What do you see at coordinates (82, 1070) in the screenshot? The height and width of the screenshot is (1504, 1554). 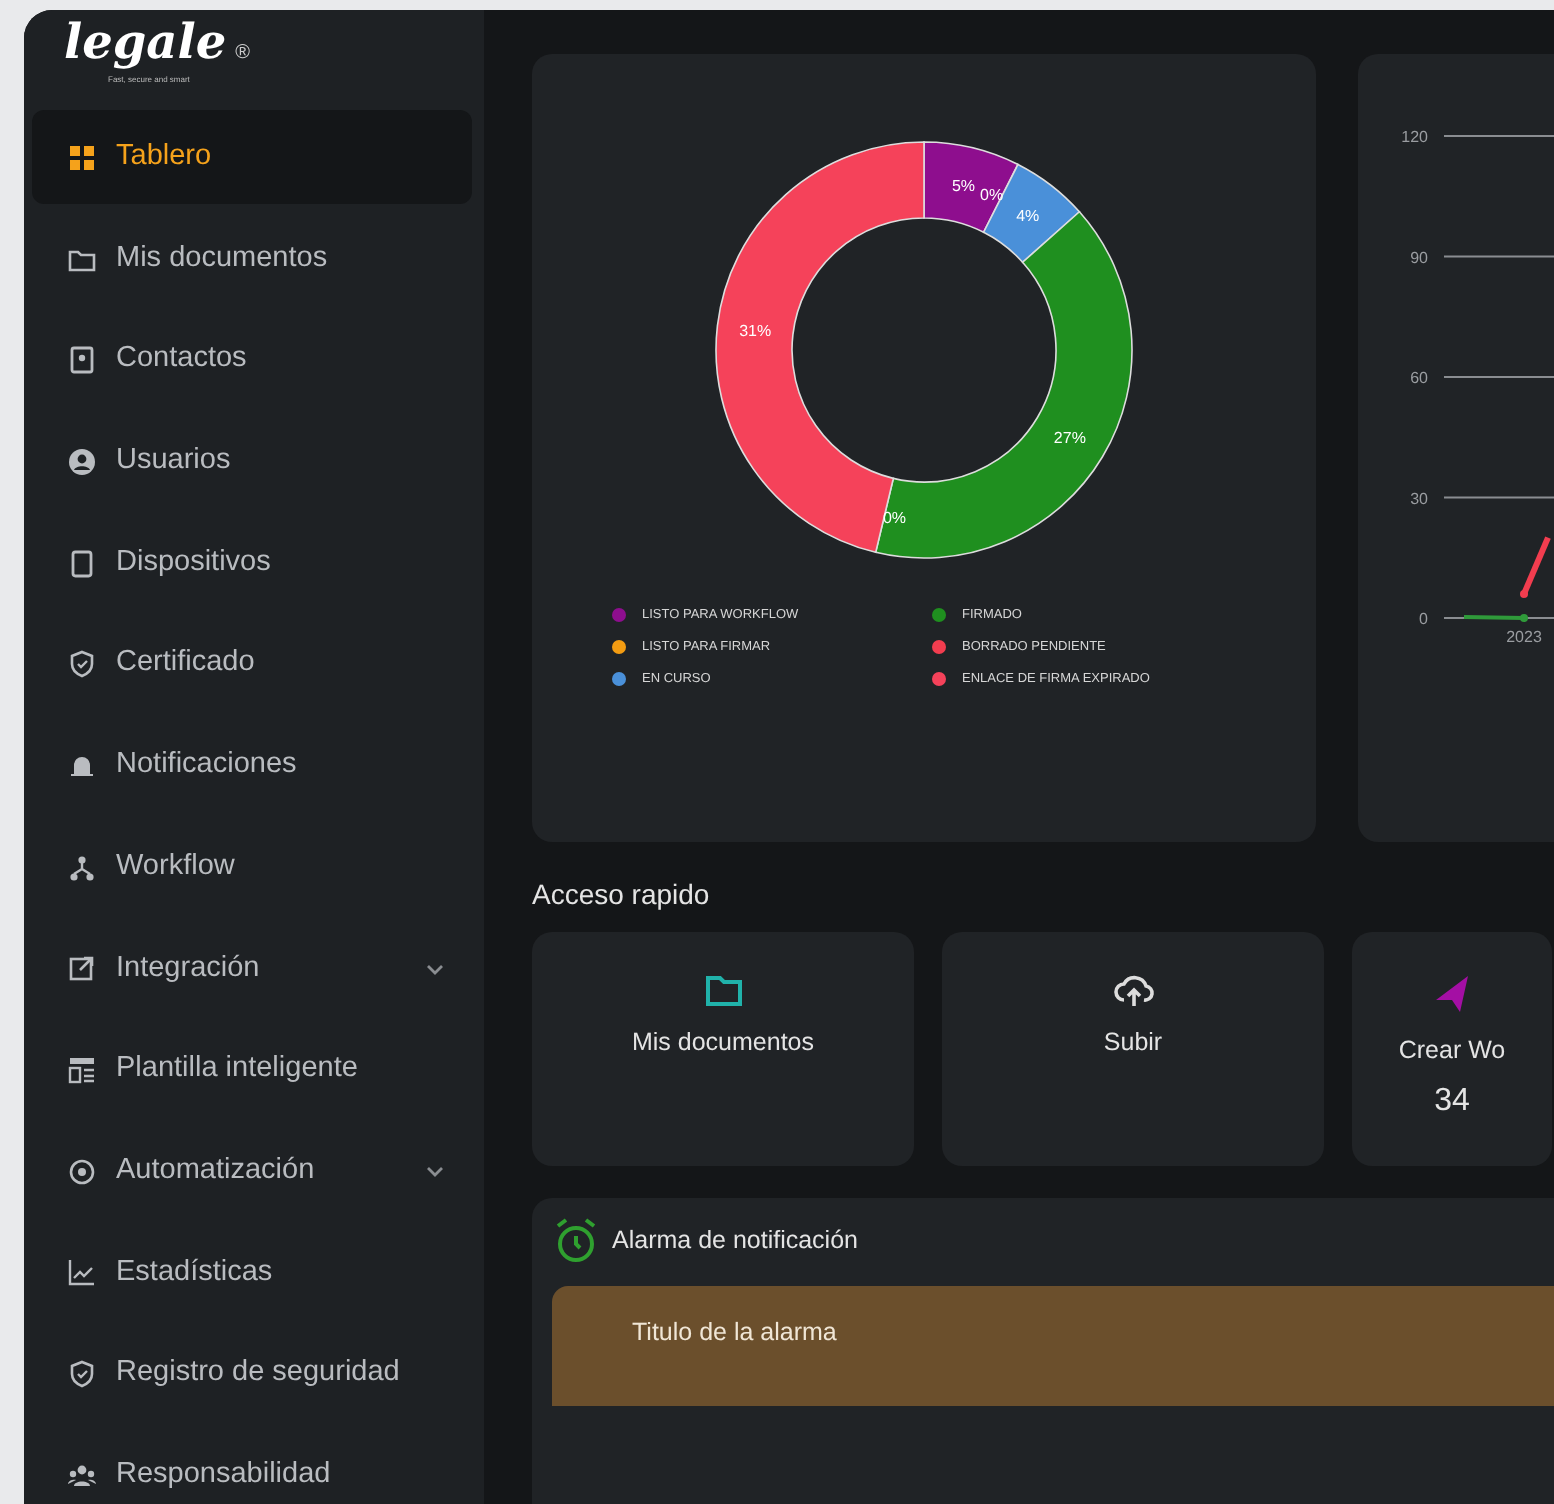 I see `template-icon` at bounding box center [82, 1070].